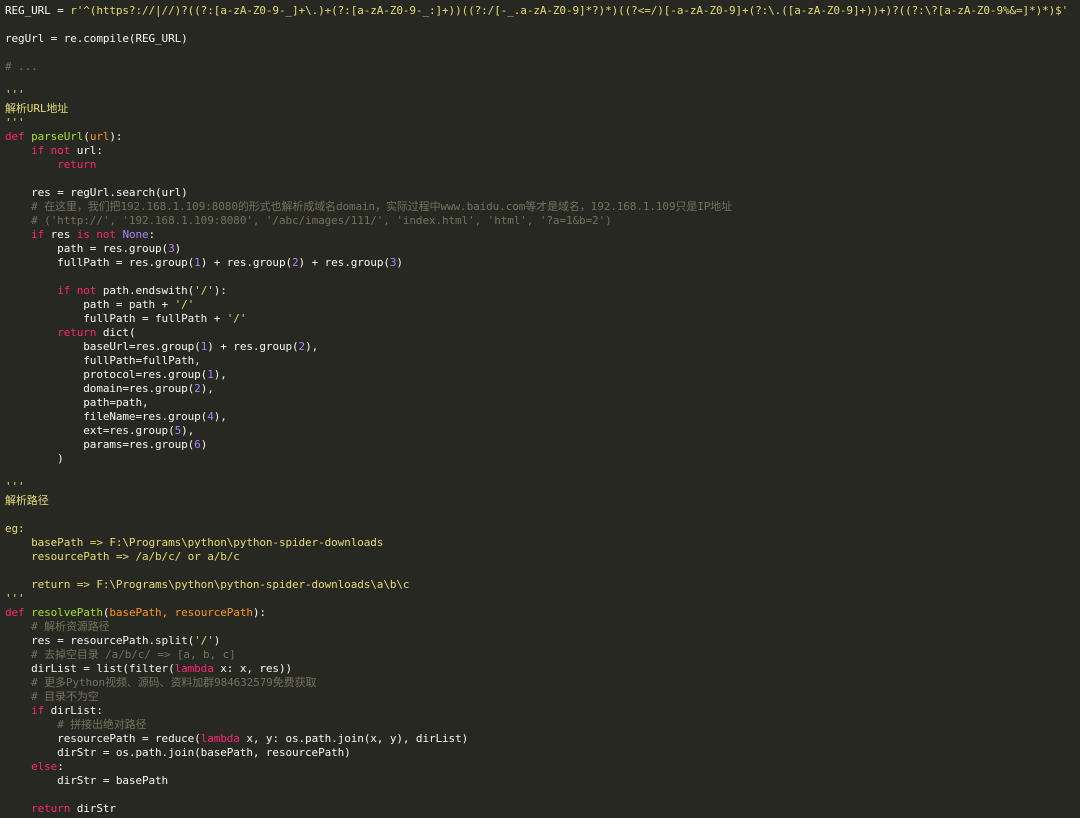 The width and height of the screenshot is (1080, 818). I want to click on code-line: dirList = list(filter(lambda x: x, res)), so click(540, 669).